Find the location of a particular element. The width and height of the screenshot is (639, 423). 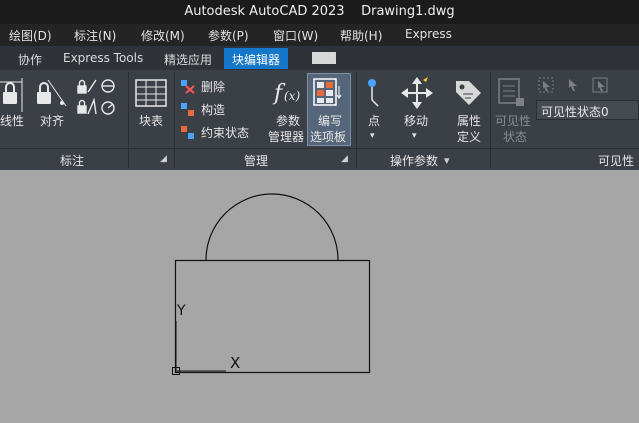

menu-draw: 绘图(D) is located at coordinates (30, 35).